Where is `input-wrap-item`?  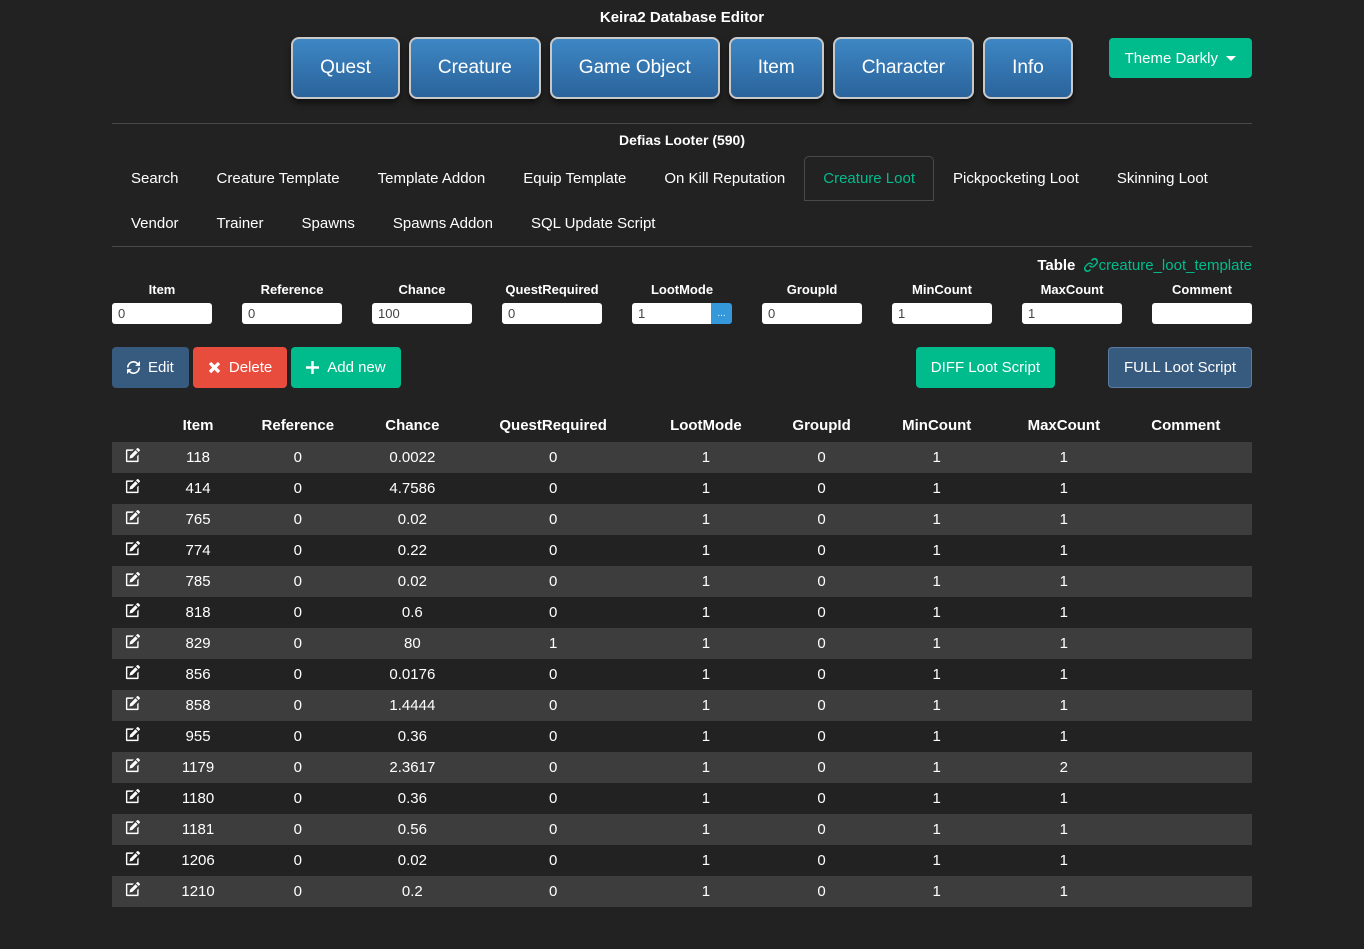
input-wrap-item is located at coordinates (162, 313).